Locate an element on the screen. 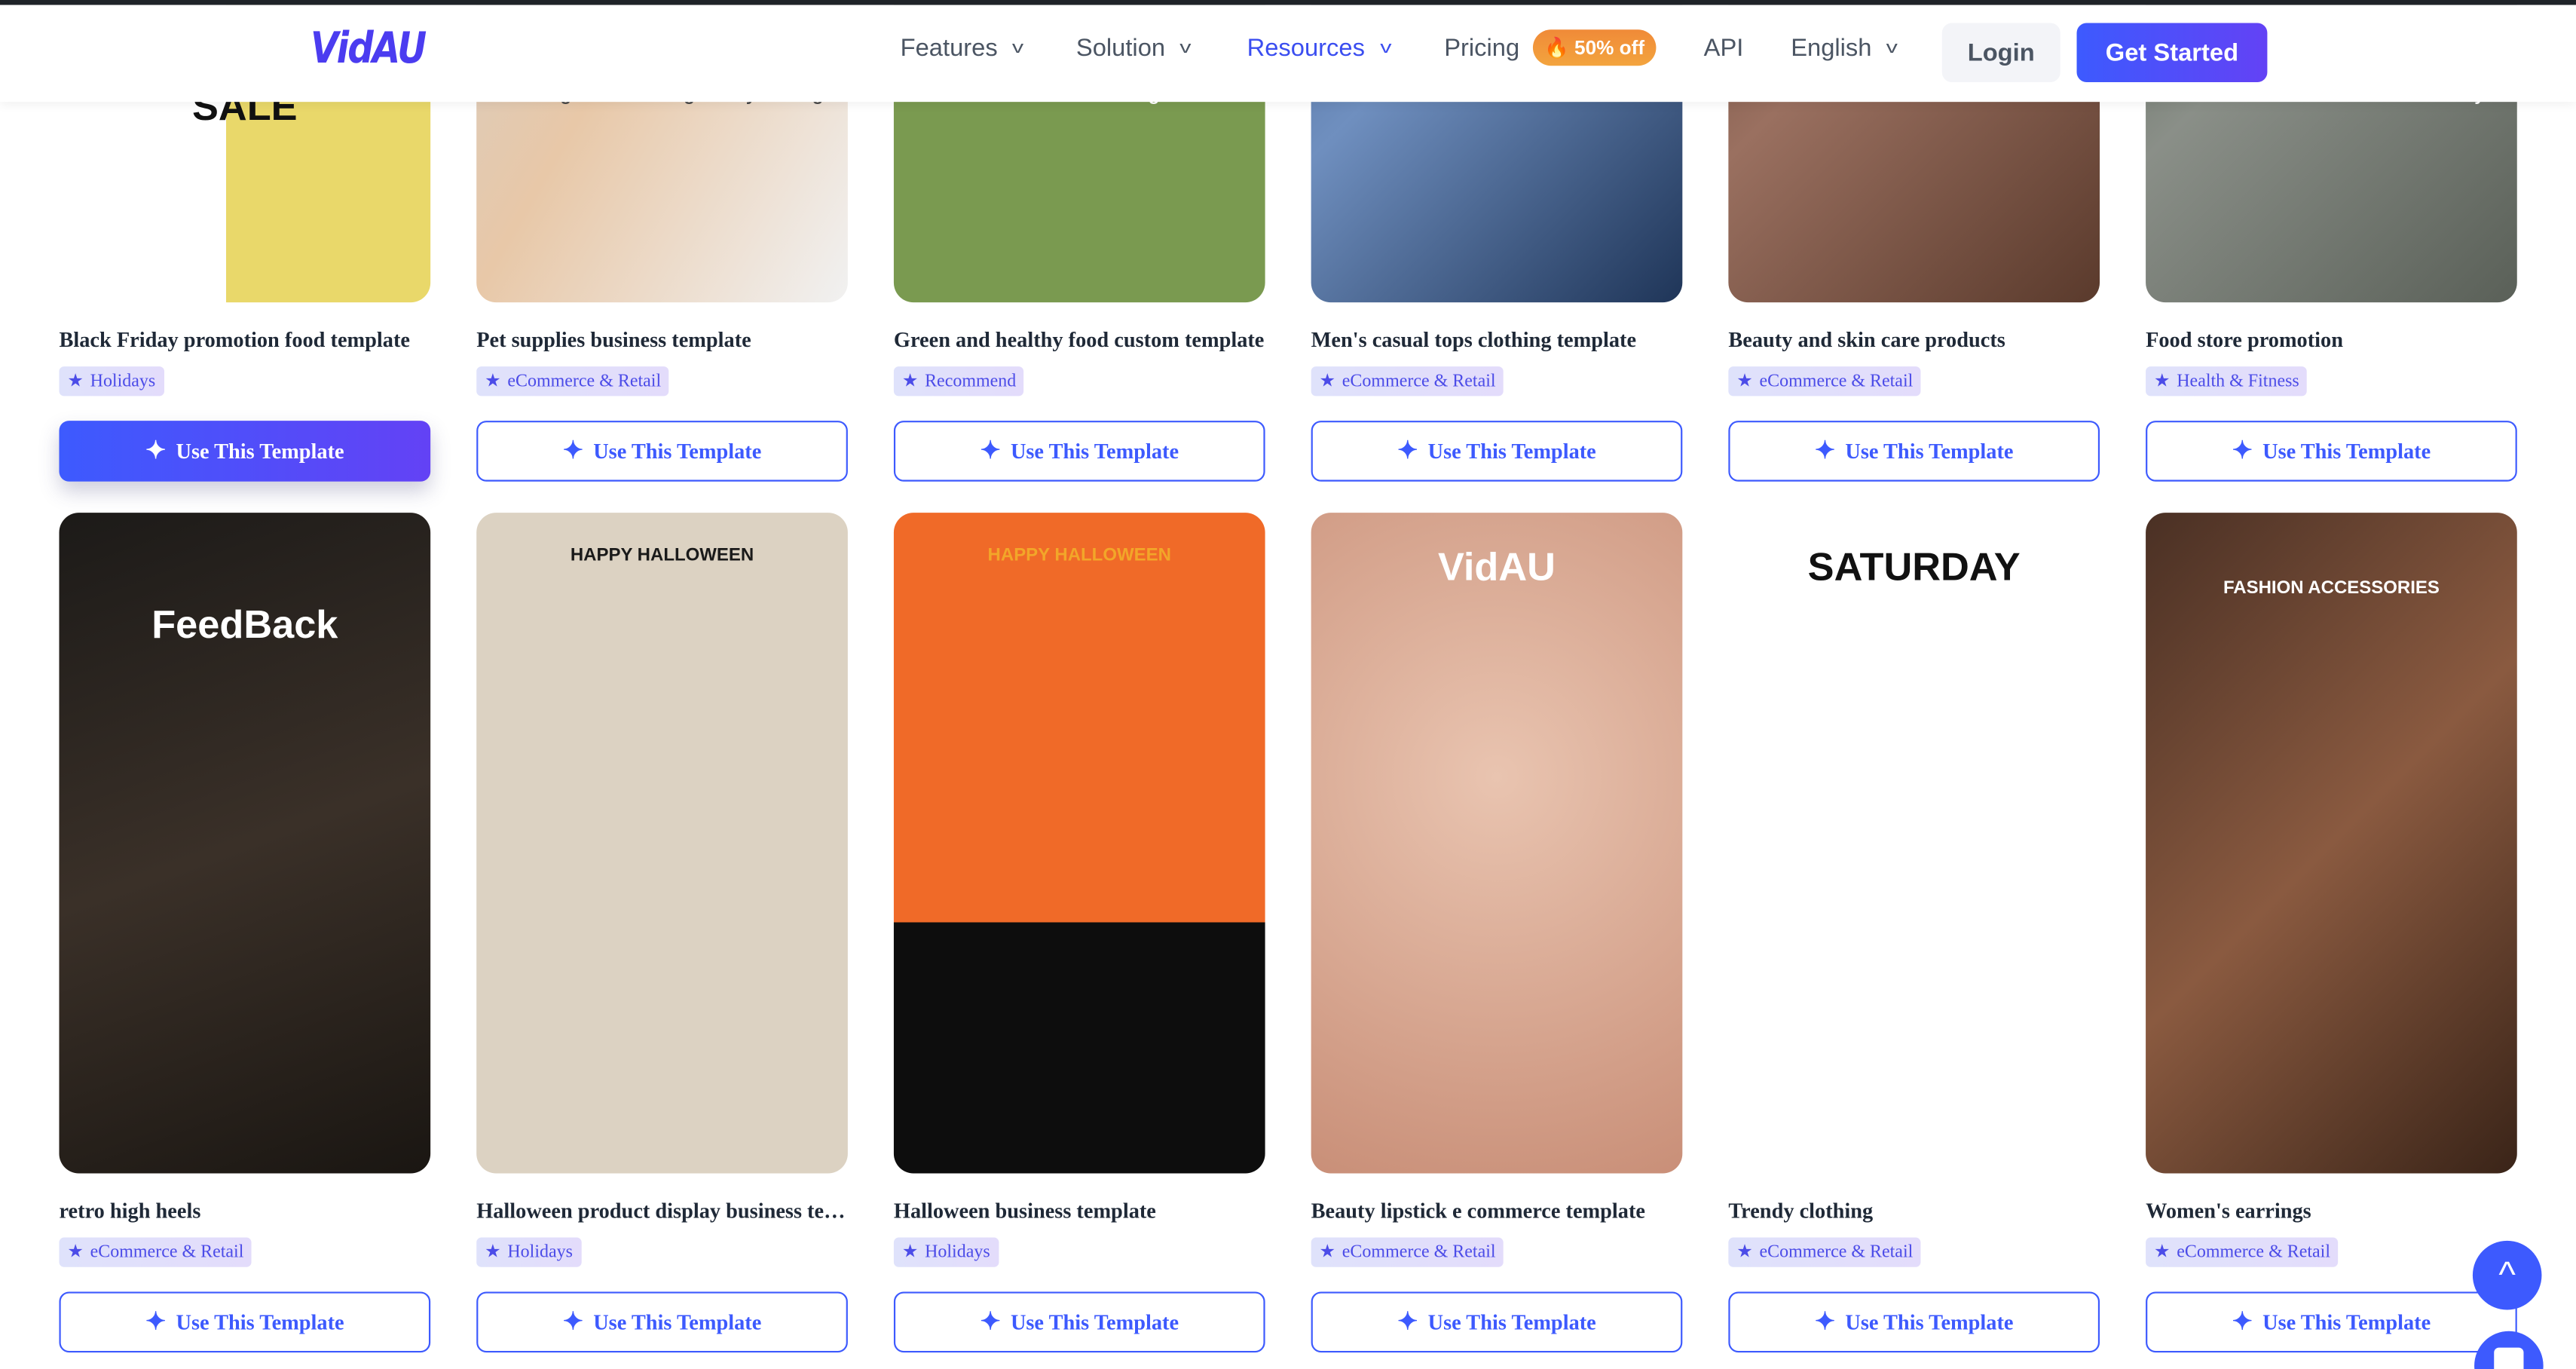 This screenshot has height=1369, width=2576. nav-label: Solution is located at coordinates (1120, 48).